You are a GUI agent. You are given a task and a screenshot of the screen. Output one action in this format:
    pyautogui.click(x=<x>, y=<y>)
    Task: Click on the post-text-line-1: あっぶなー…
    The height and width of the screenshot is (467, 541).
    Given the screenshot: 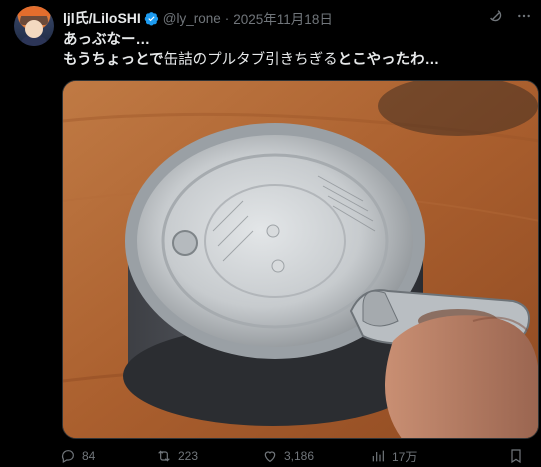 What is the action you would take?
    pyautogui.click(x=106, y=40)
    